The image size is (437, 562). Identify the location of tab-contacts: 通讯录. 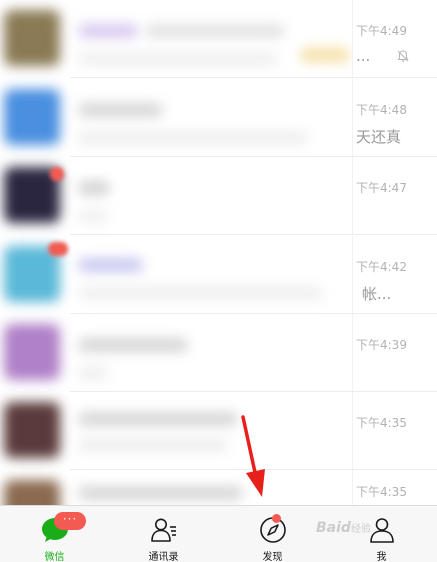
(163, 534).